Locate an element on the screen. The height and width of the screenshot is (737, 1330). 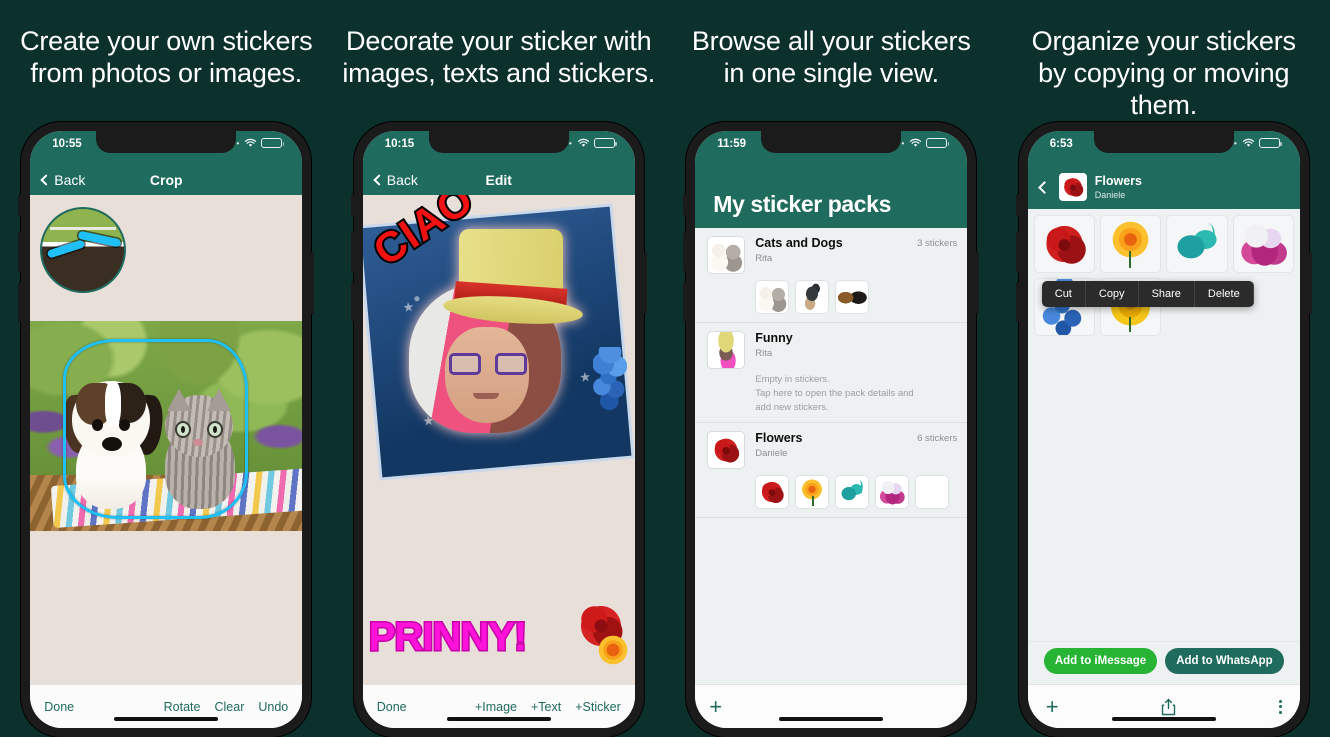
clear-button: Clear is located at coordinates (229, 707).